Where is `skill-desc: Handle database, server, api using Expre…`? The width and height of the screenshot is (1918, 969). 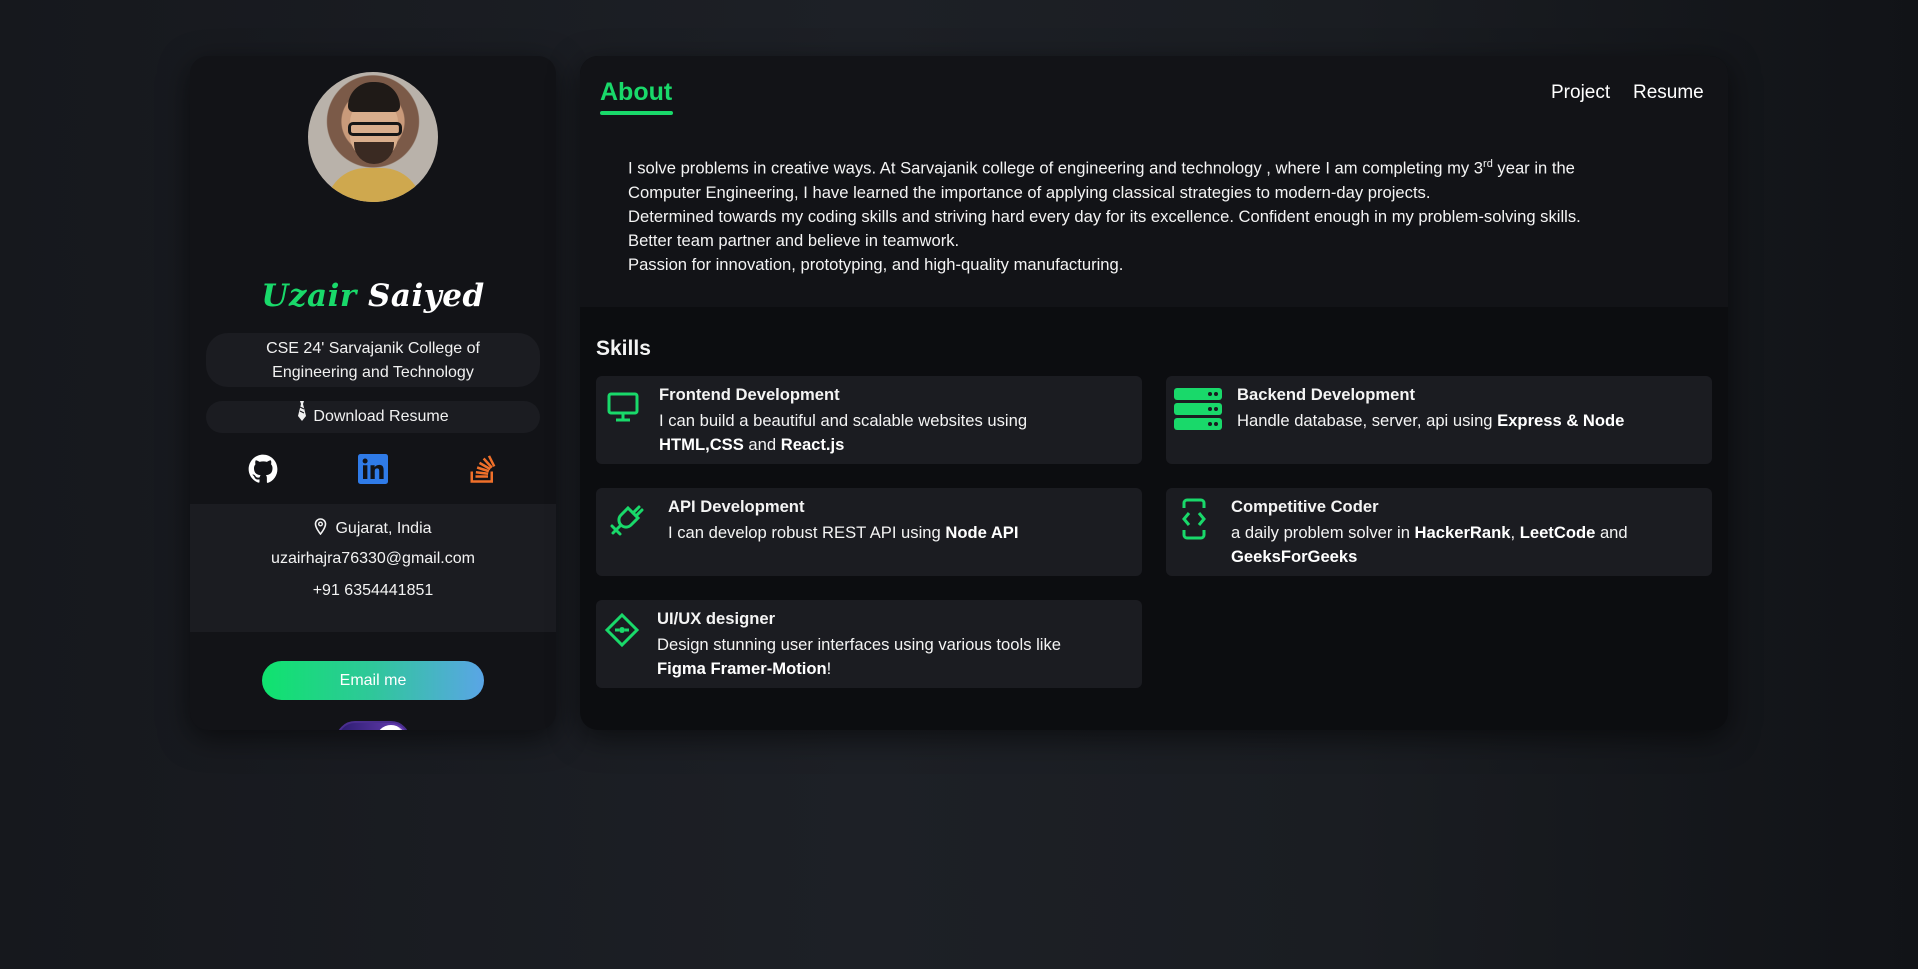
skill-desc: Handle database, server, api using Expre… is located at coordinates (1431, 420).